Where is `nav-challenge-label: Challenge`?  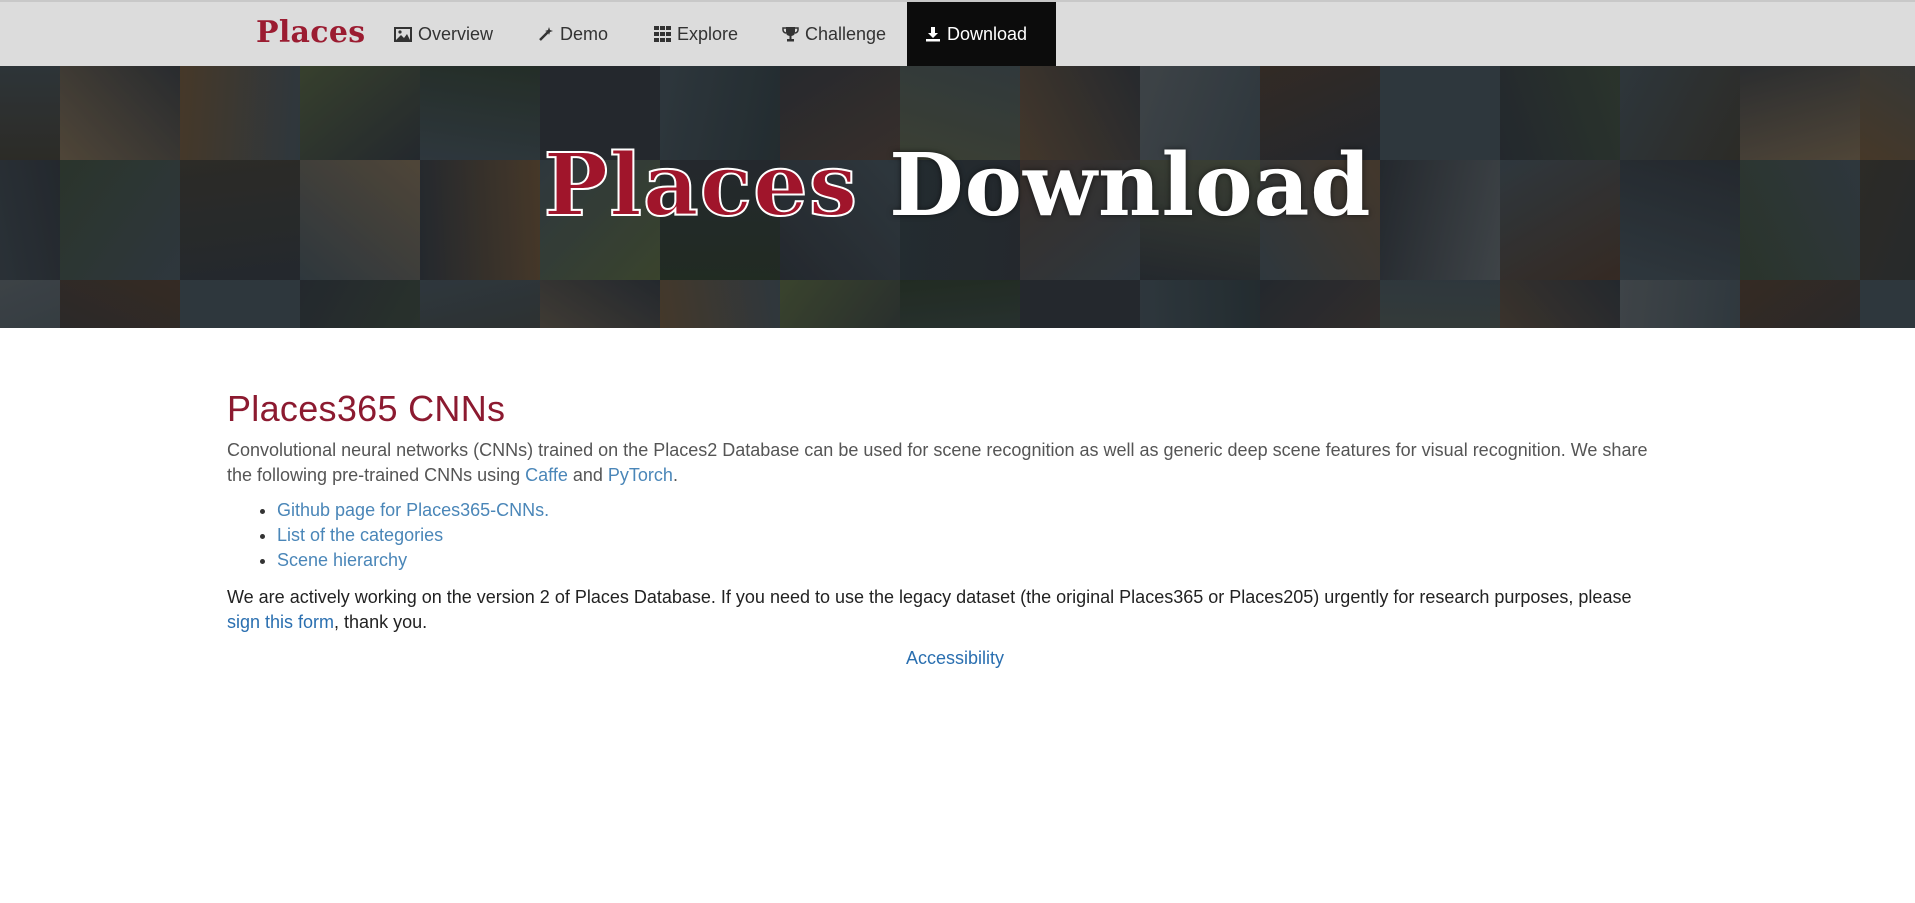 nav-challenge-label: Challenge is located at coordinates (846, 33).